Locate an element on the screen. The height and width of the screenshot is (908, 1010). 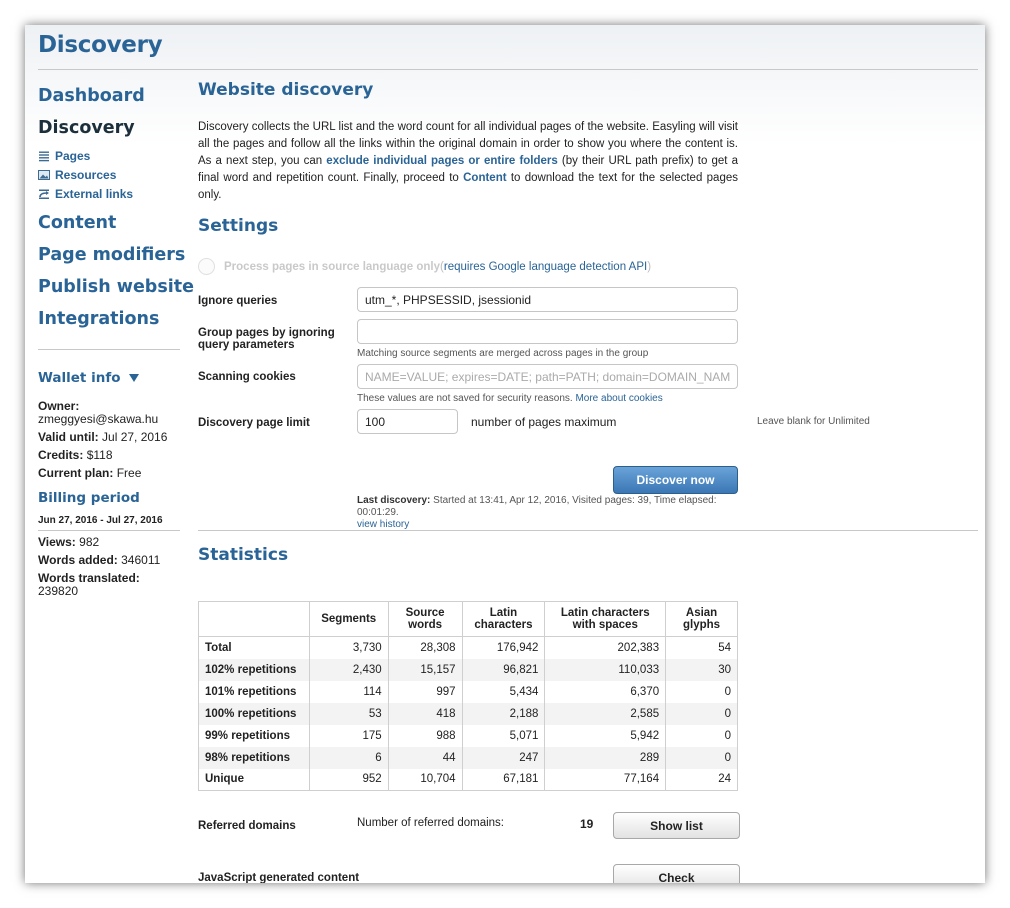
table-cell: 289 is located at coordinates (605, 757).